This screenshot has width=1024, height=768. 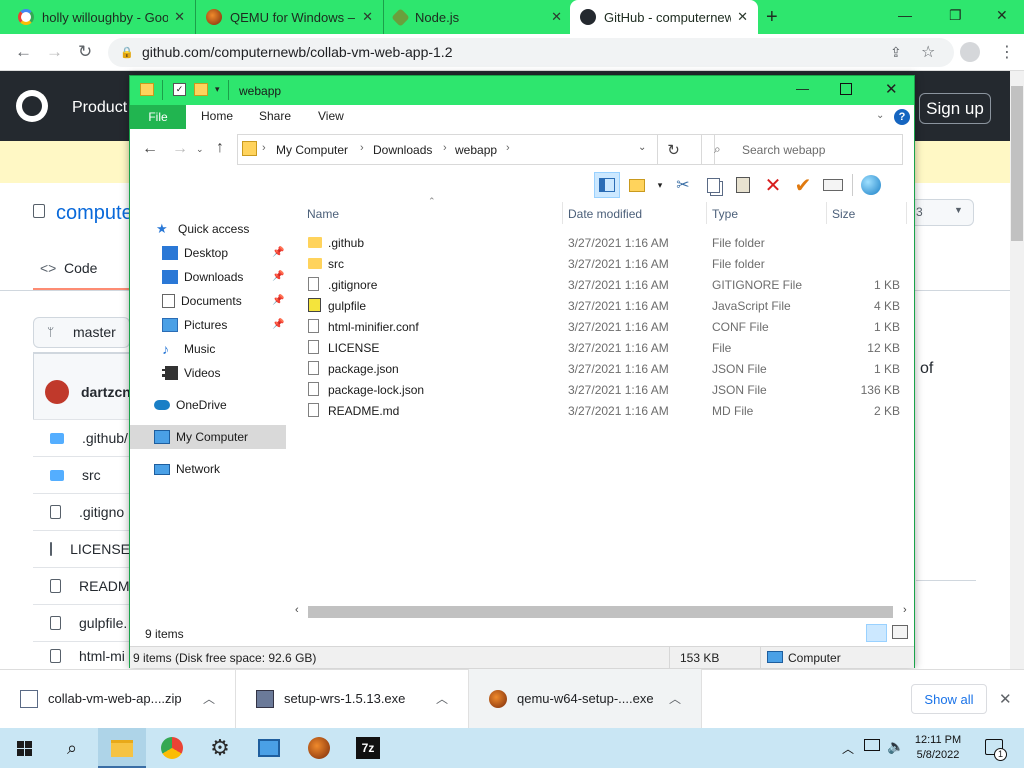 What do you see at coordinates (368, 748) in the screenshot?
I see `7zip-taskbar-icon: 7z` at bounding box center [368, 748].